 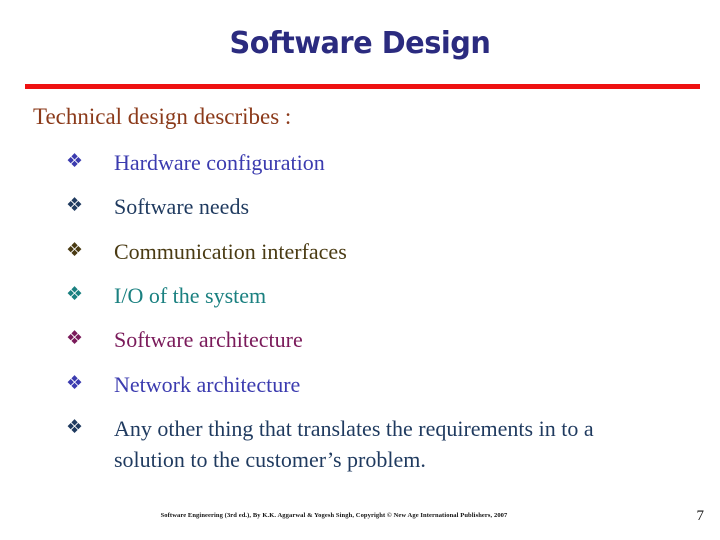 I want to click on page-title: Software Design, so click(x=360, y=43).